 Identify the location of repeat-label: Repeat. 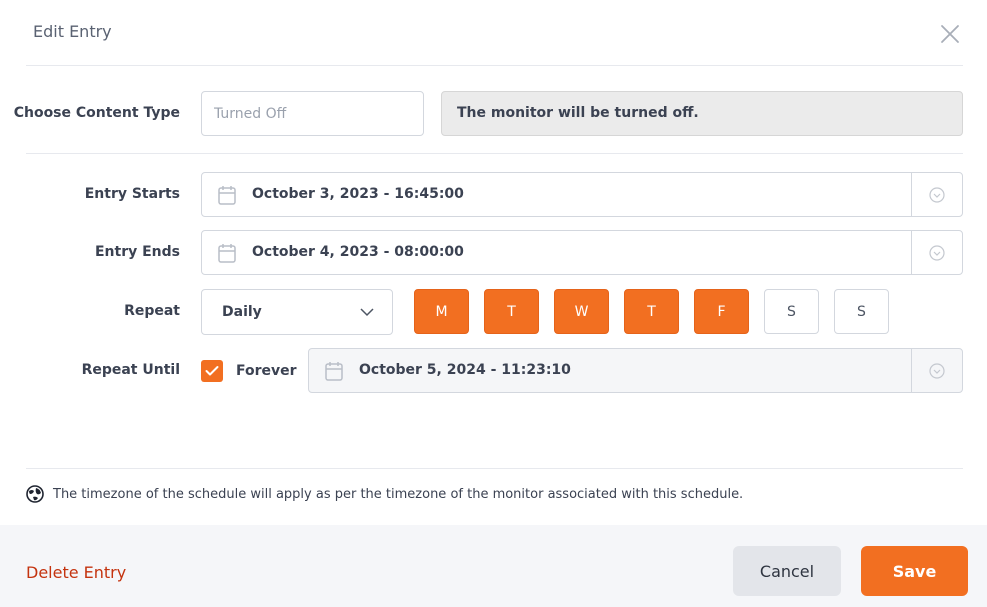
(152, 311).